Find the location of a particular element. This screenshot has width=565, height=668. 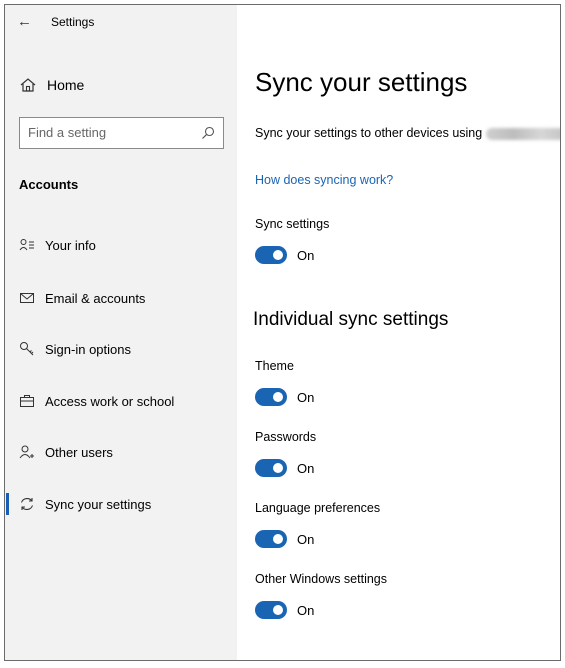

mail-icon is located at coordinates (27, 298).